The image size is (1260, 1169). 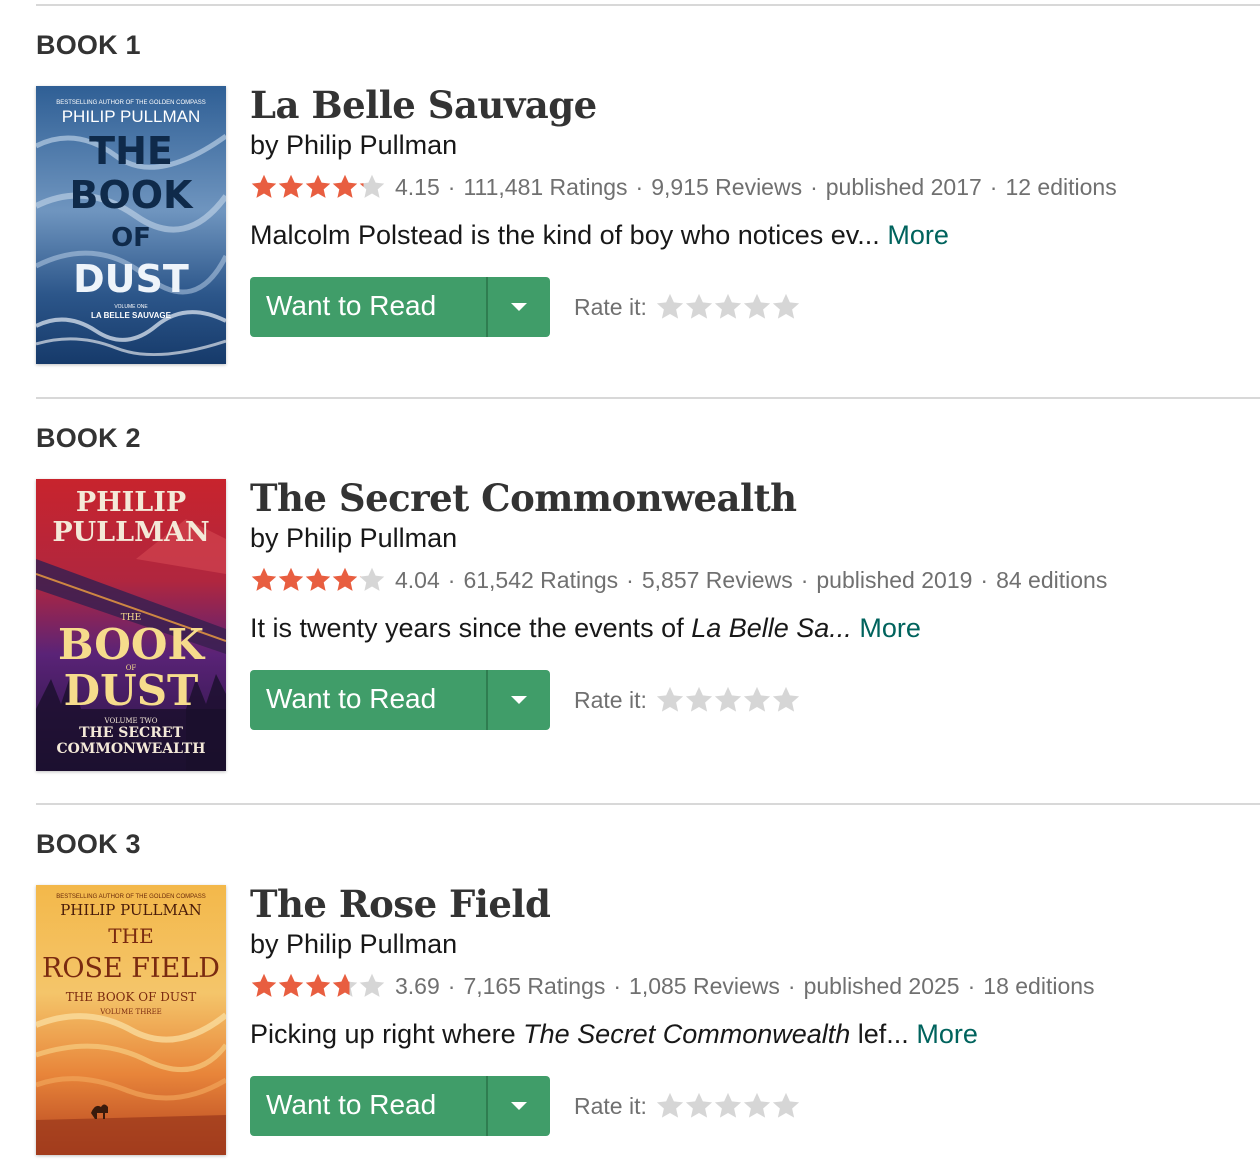 I want to click on average-rating: 4.04, so click(x=417, y=579).